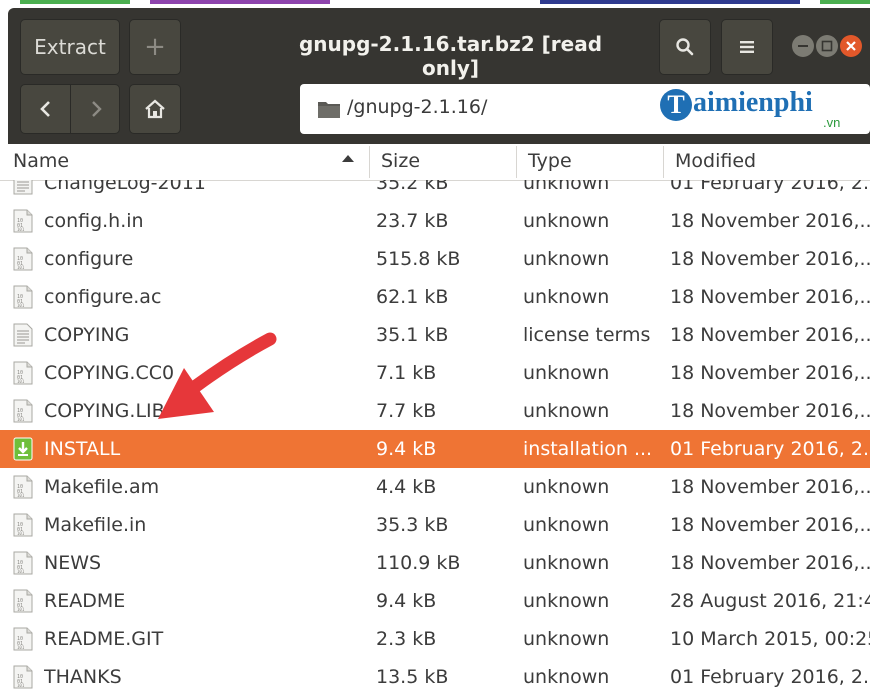 This screenshot has width=870, height=696. I want to click on install-file-icon, so click(23, 449).